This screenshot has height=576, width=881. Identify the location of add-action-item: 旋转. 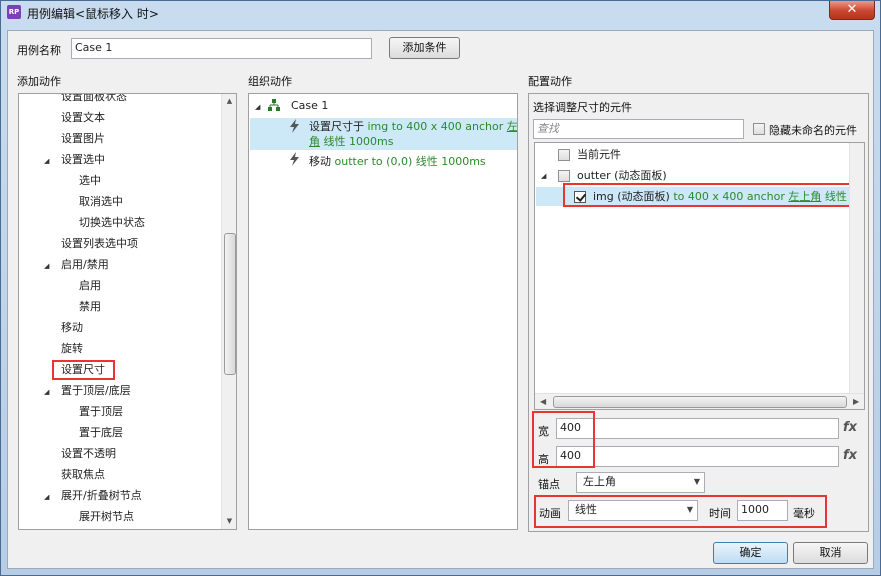
(72, 349).